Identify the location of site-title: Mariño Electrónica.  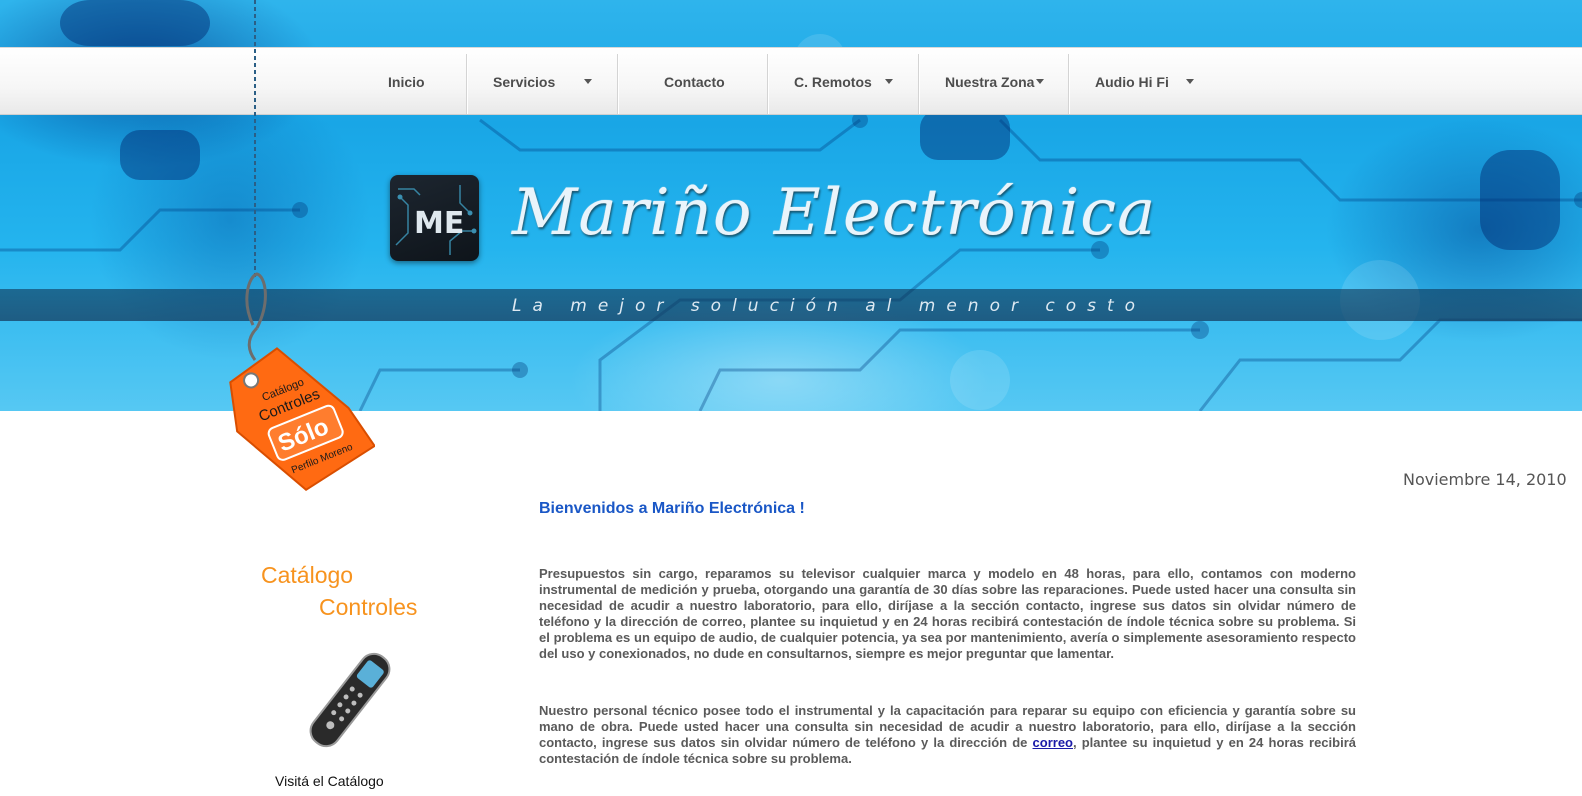
(834, 213).